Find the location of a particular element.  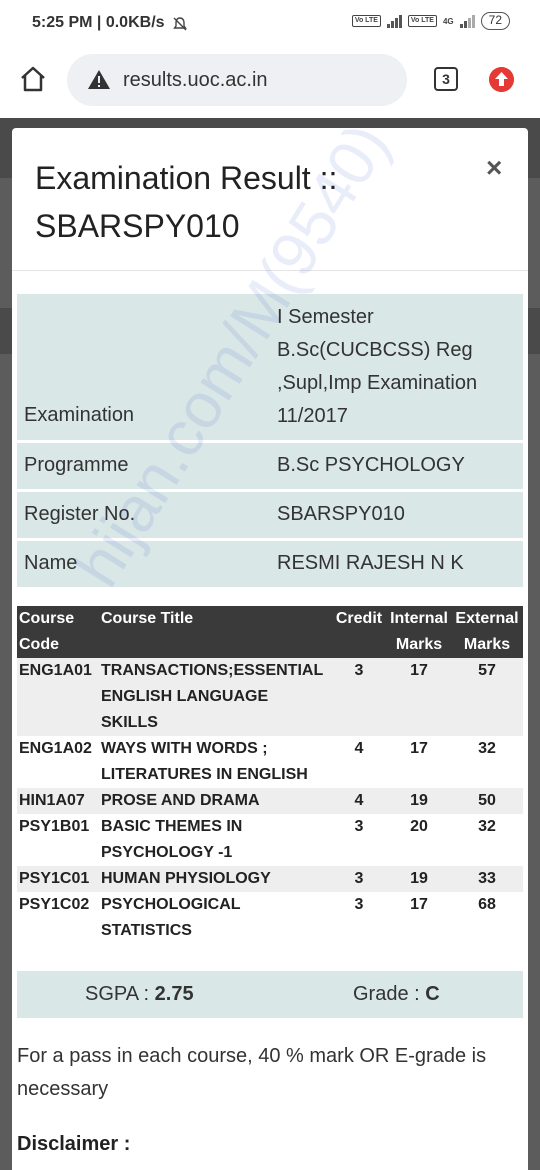

grade-value: C is located at coordinates (432, 994).